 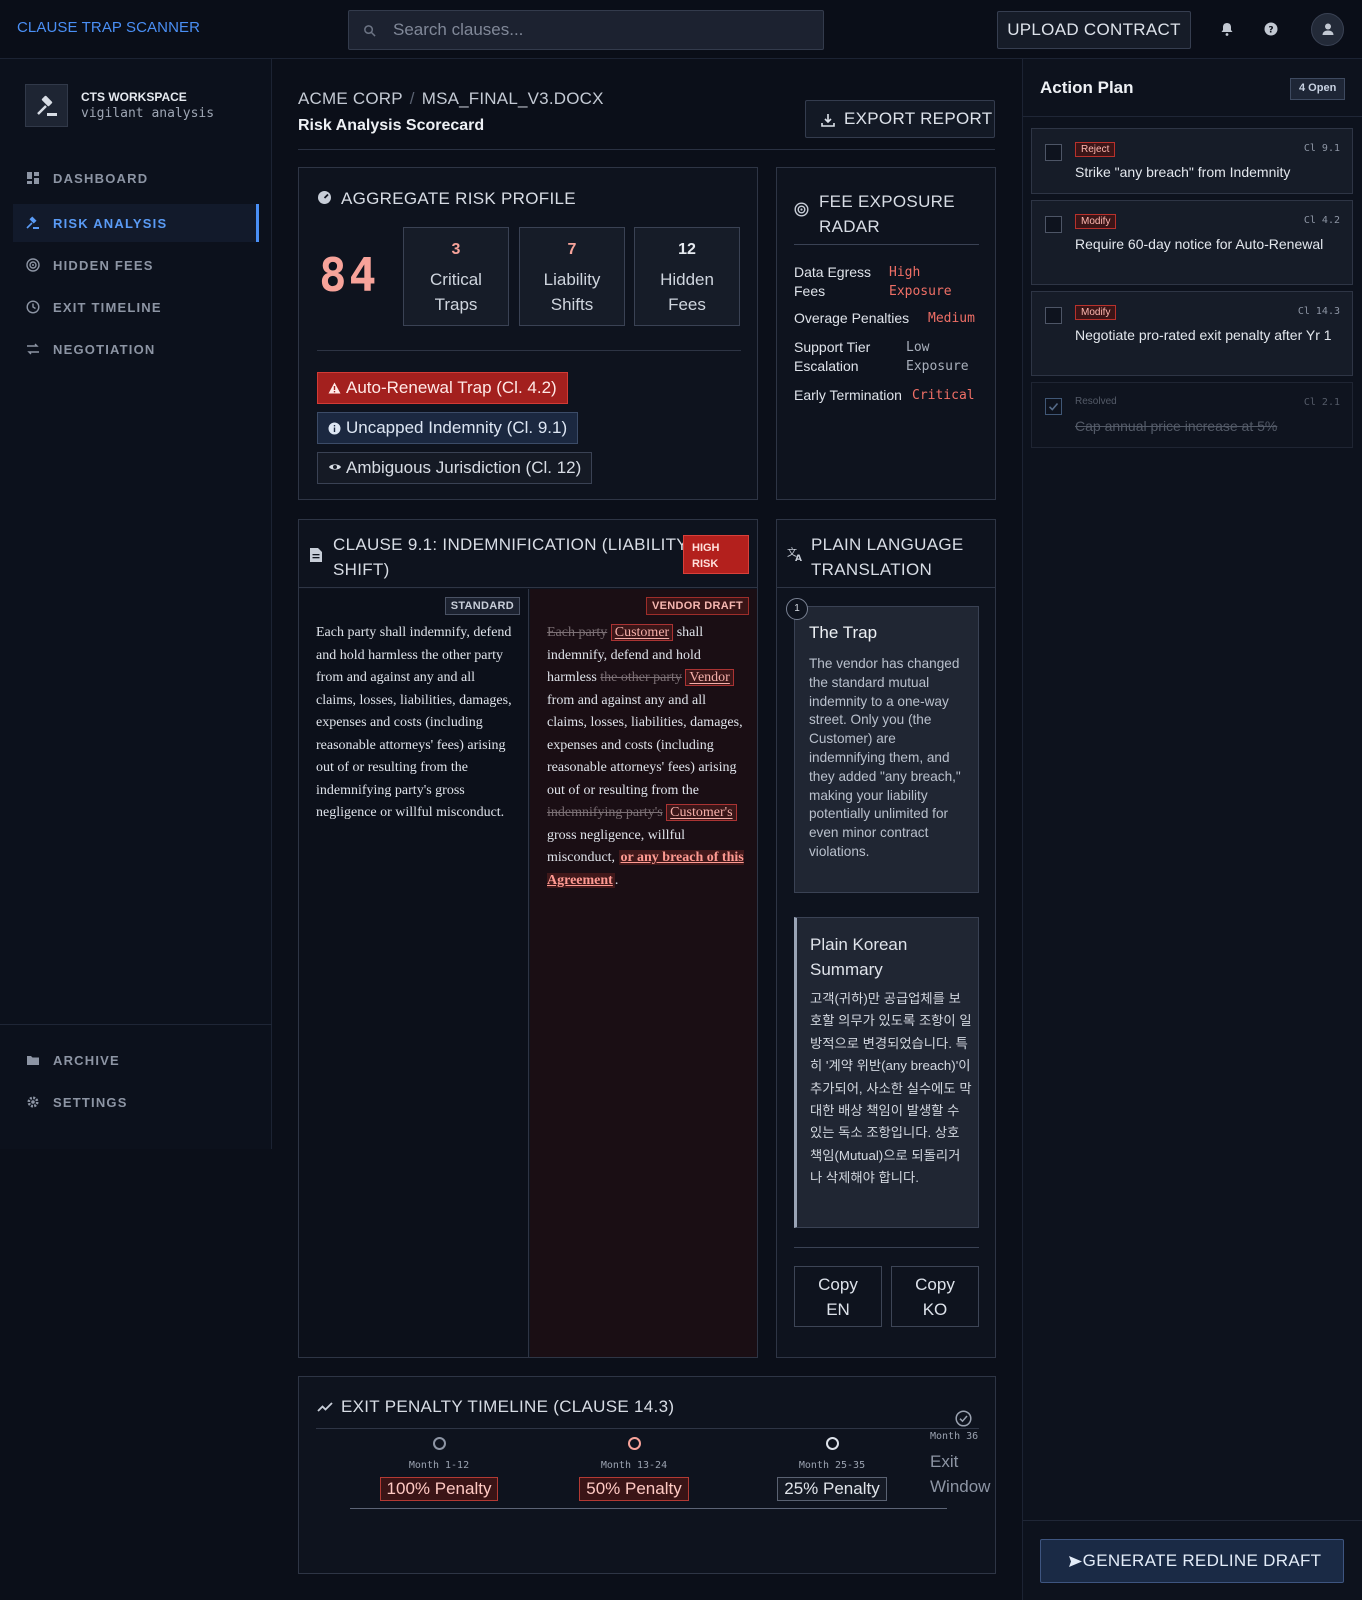 I want to click on copy-ko-button: Copy KO, so click(x=935, y=1296).